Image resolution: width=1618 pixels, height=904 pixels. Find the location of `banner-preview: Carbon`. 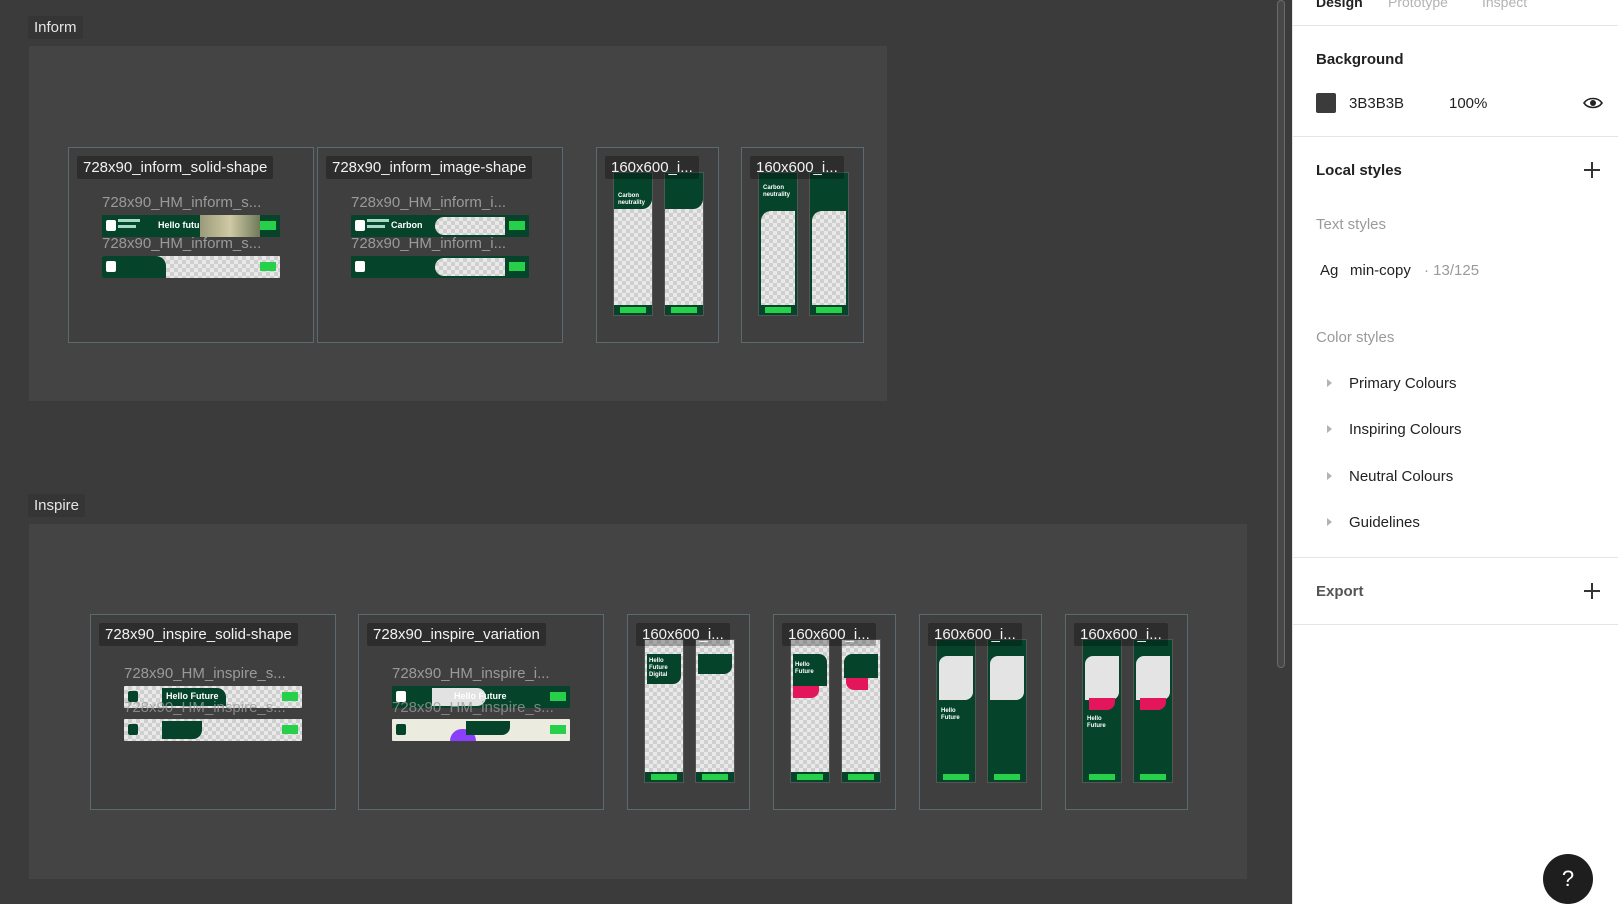

banner-preview: Carbon is located at coordinates (440, 226).